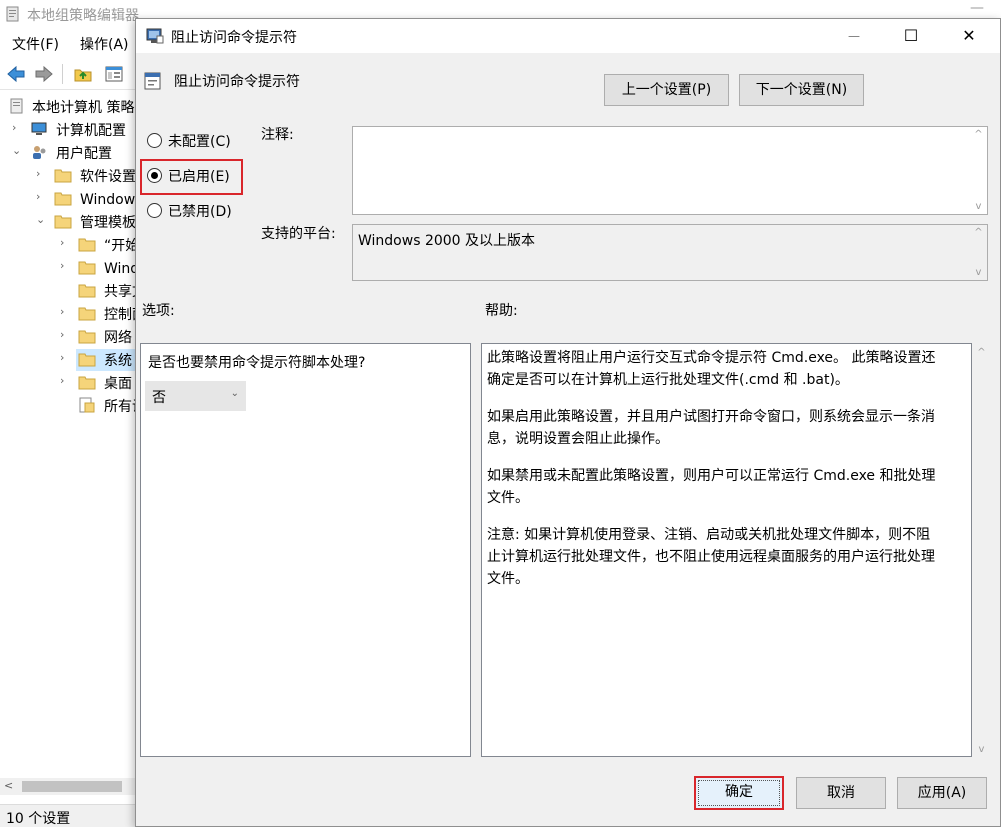 The width and height of the screenshot is (1001, 827). I want to click on radio-label: 已禁用(D), so click(200, 212).